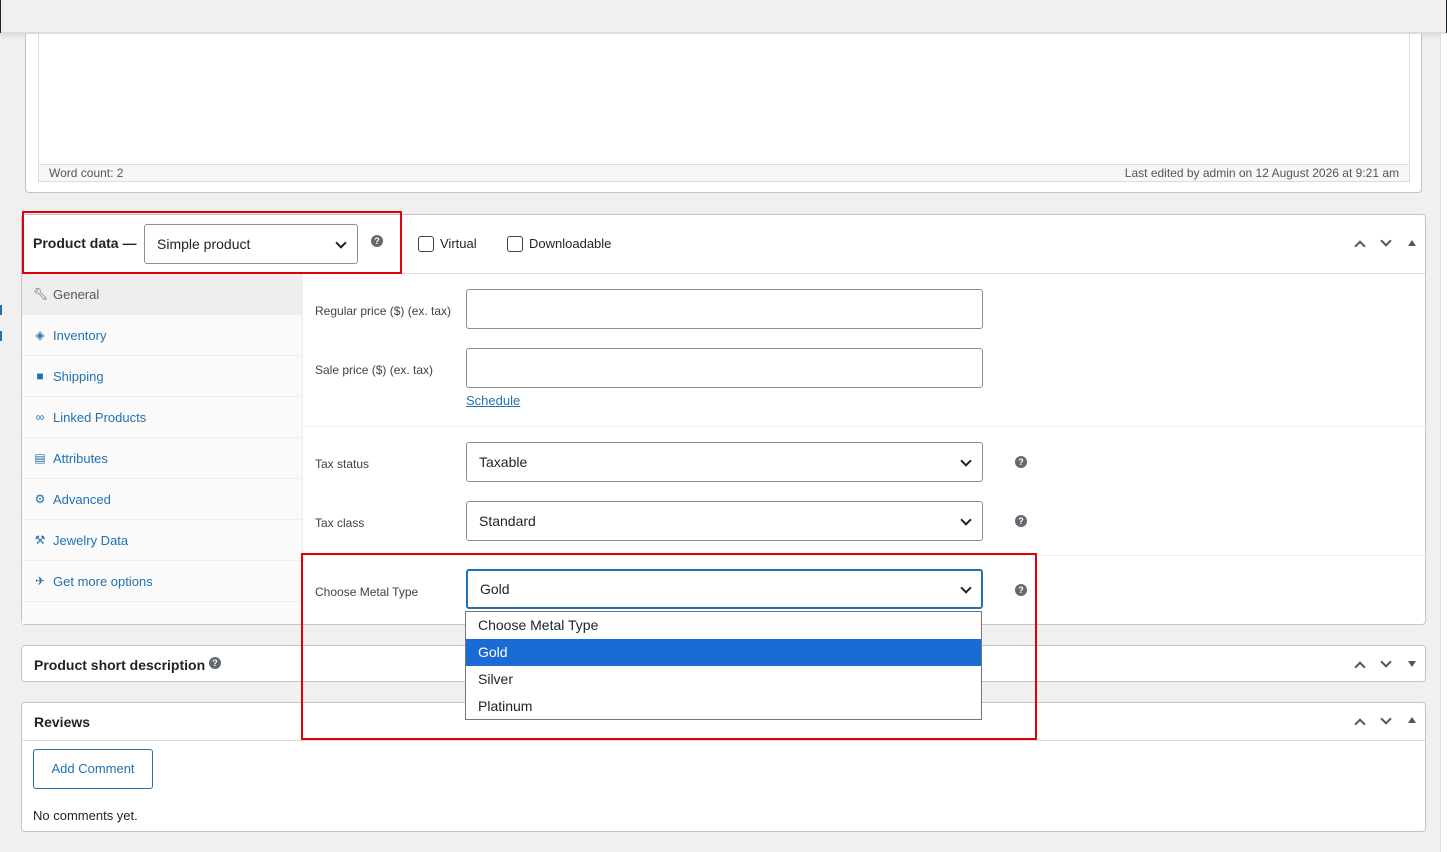 The height and width of the screenshot is (852, 1447). What do you see at coordinates (93, 769) in the screenshot?
I see `add-comment-button: Add Comment` at bounding box center [93, 769].